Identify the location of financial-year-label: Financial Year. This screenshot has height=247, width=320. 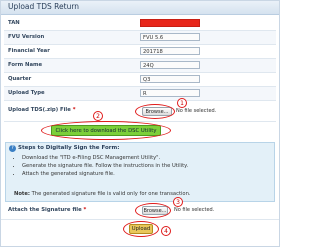
(29, 51).